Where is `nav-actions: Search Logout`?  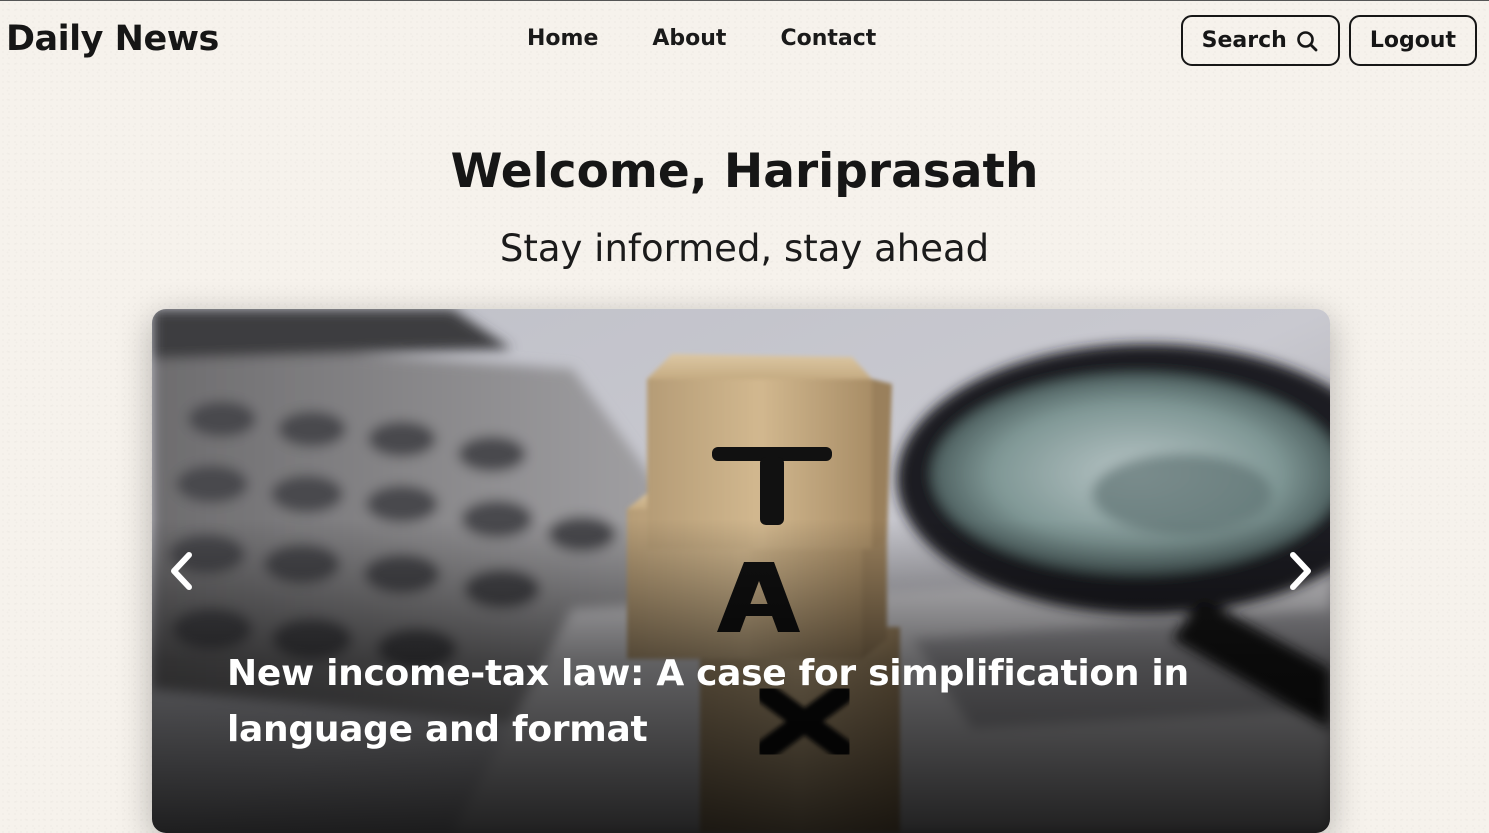
nav-actions: Search Logout is located at coordinates (1328, 40).